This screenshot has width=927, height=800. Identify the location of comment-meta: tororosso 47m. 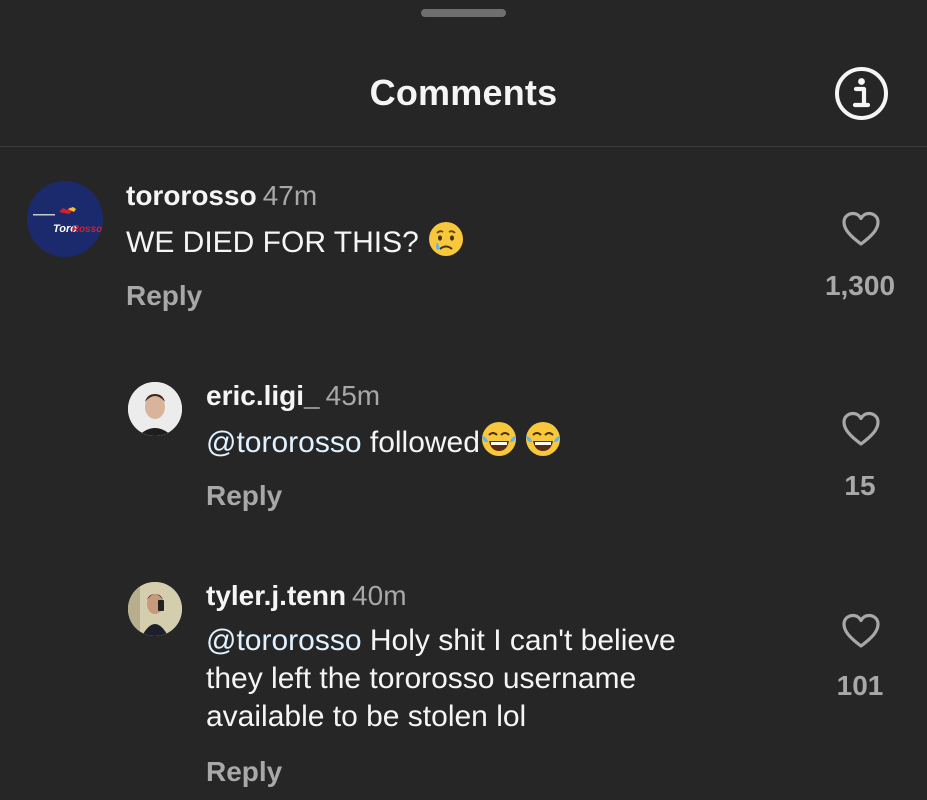
(221, 196).